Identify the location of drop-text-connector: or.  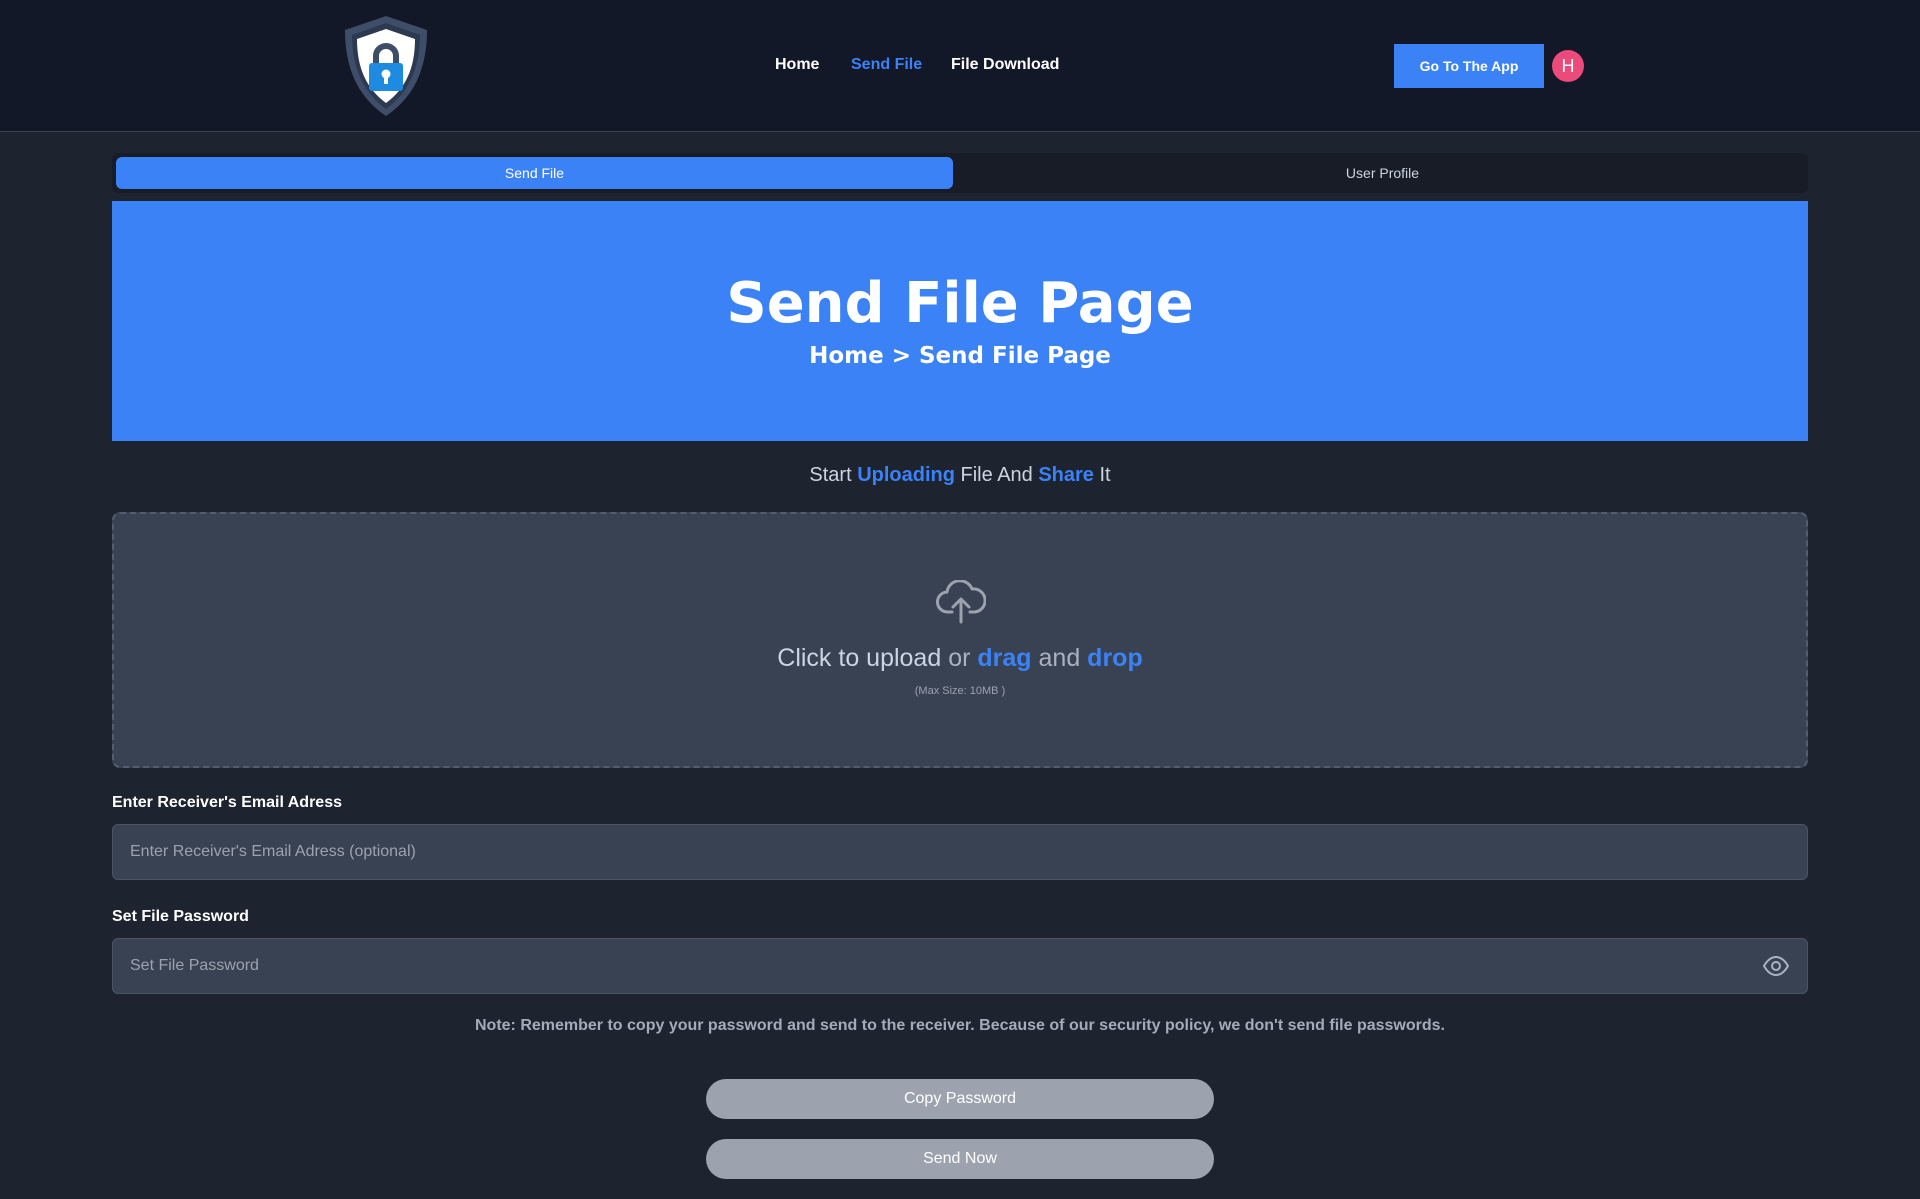
(959, 658).